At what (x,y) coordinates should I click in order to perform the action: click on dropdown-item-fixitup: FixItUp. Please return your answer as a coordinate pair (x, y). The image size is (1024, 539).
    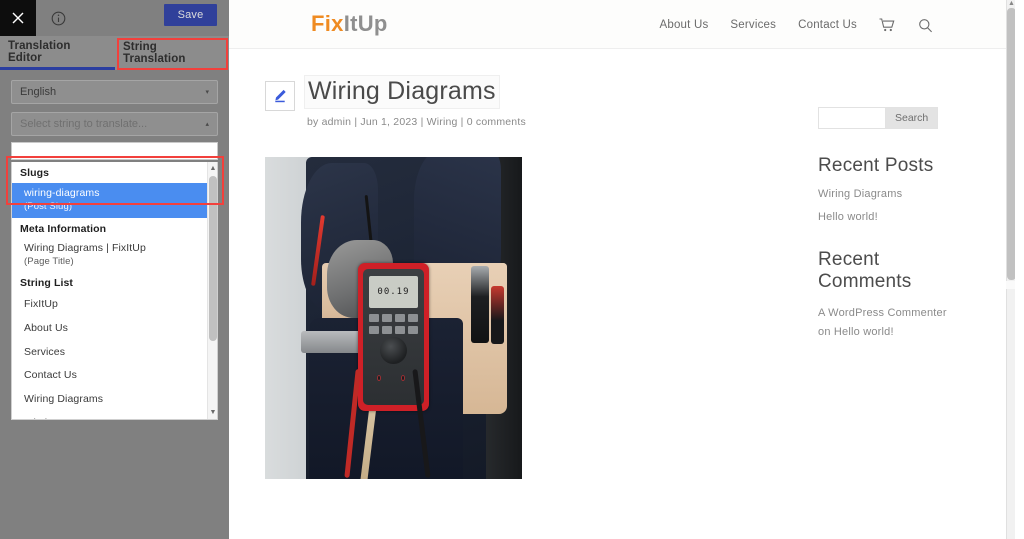
    Looking at the image, I should click on (109, 305).